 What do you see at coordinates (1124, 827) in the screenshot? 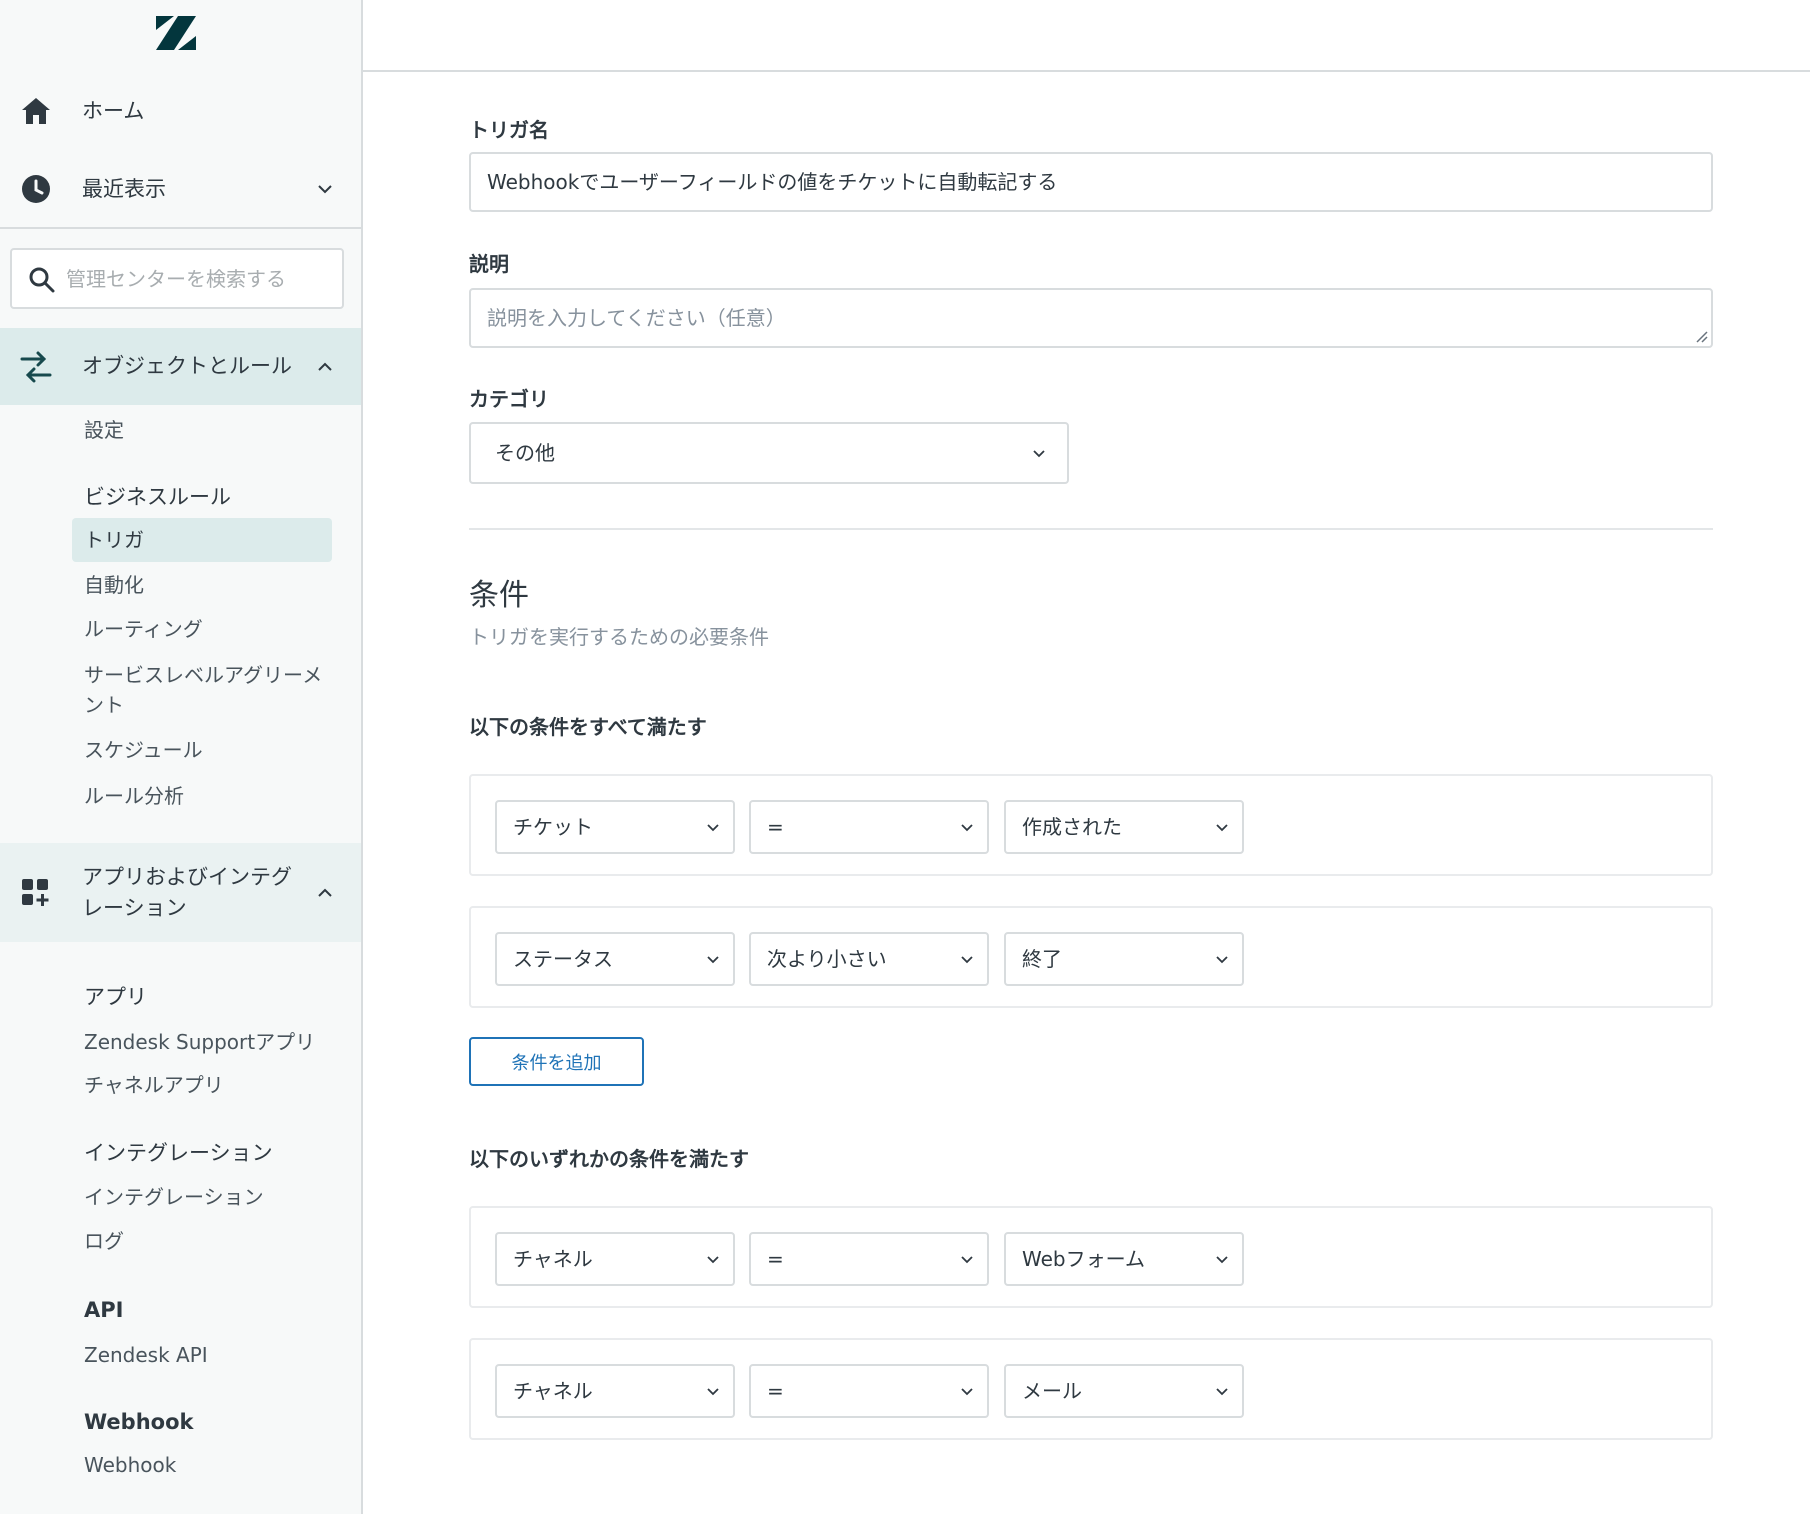
I see `condition-value-select: 作成された` at bounding box center [1124, 827].